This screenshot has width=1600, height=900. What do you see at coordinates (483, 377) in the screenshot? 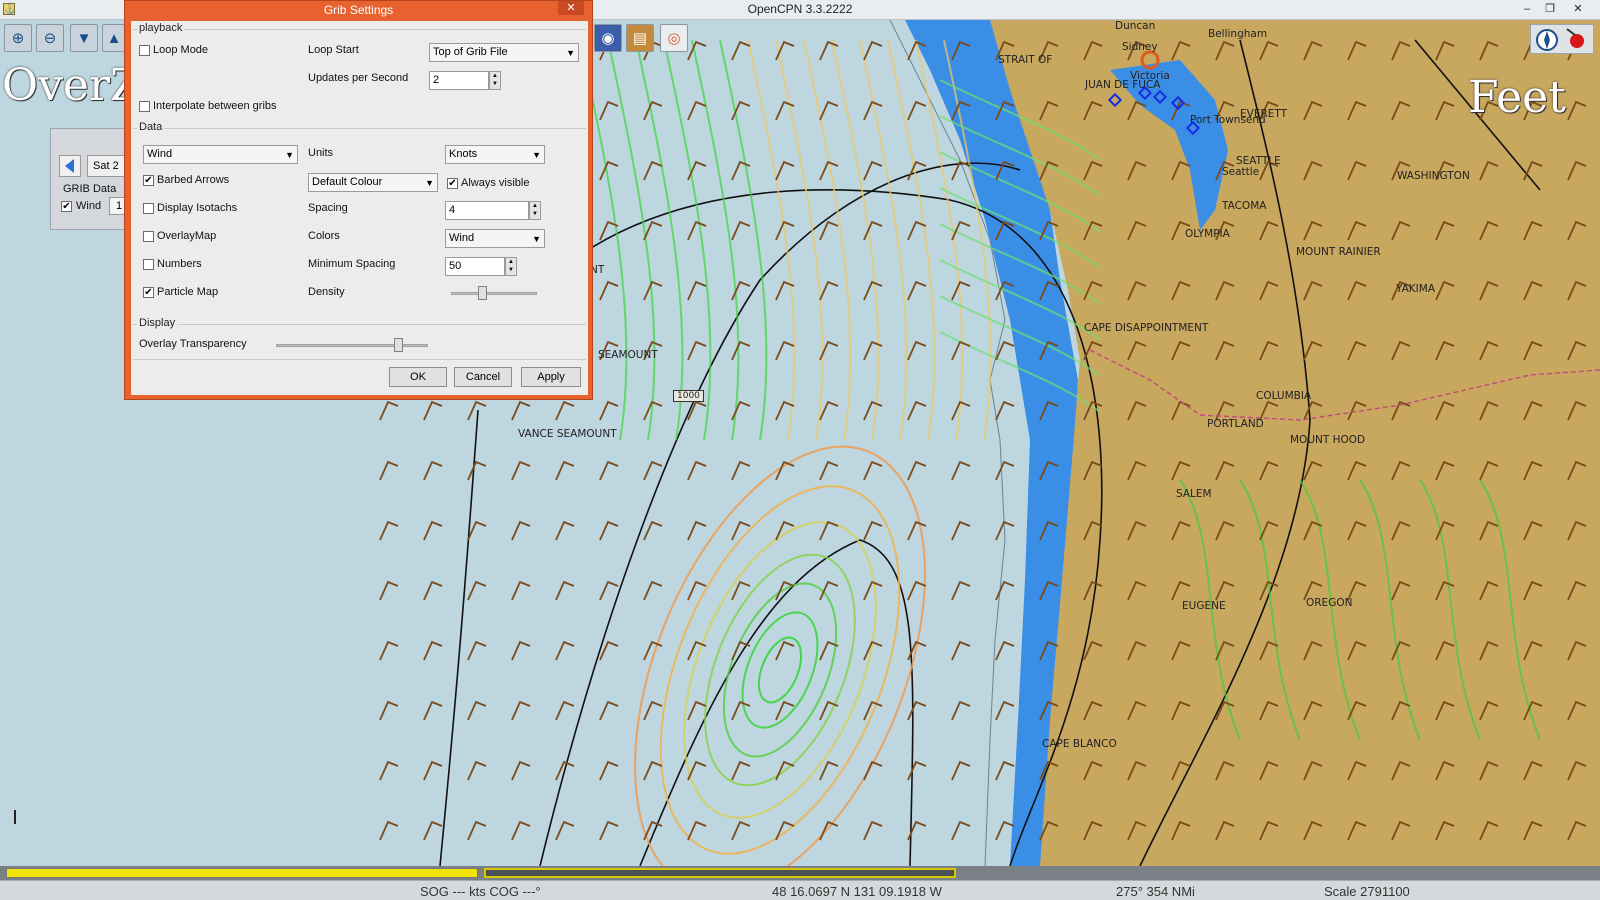
I see `cancel-button: Cancel` at bounding box center [483, 377].